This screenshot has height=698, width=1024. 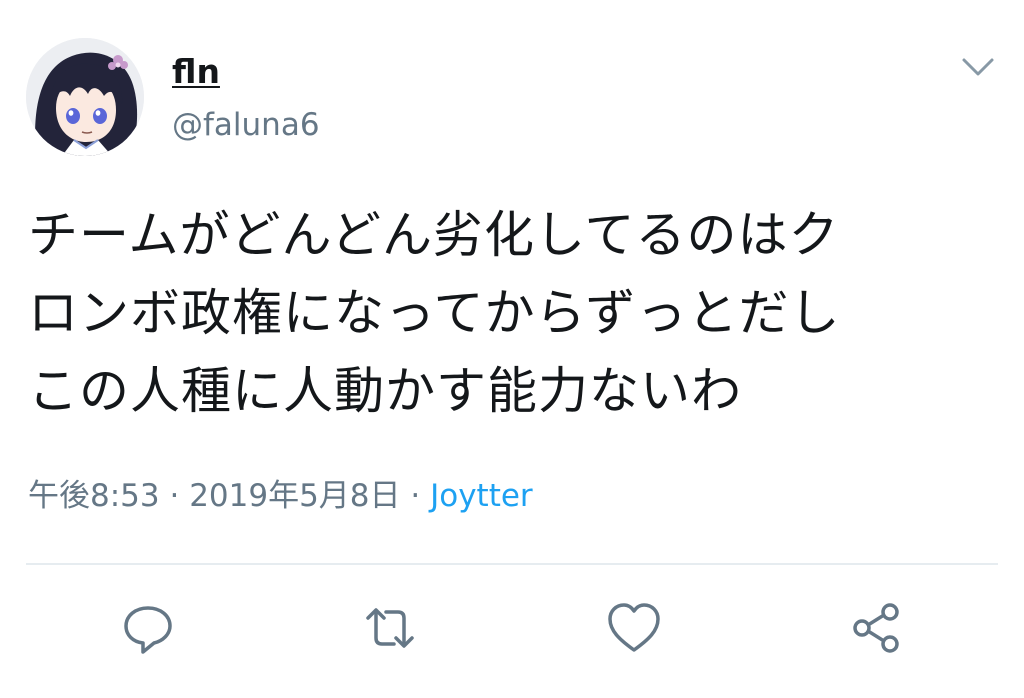 I want to click on share-icon, so click(x=876, y=628).